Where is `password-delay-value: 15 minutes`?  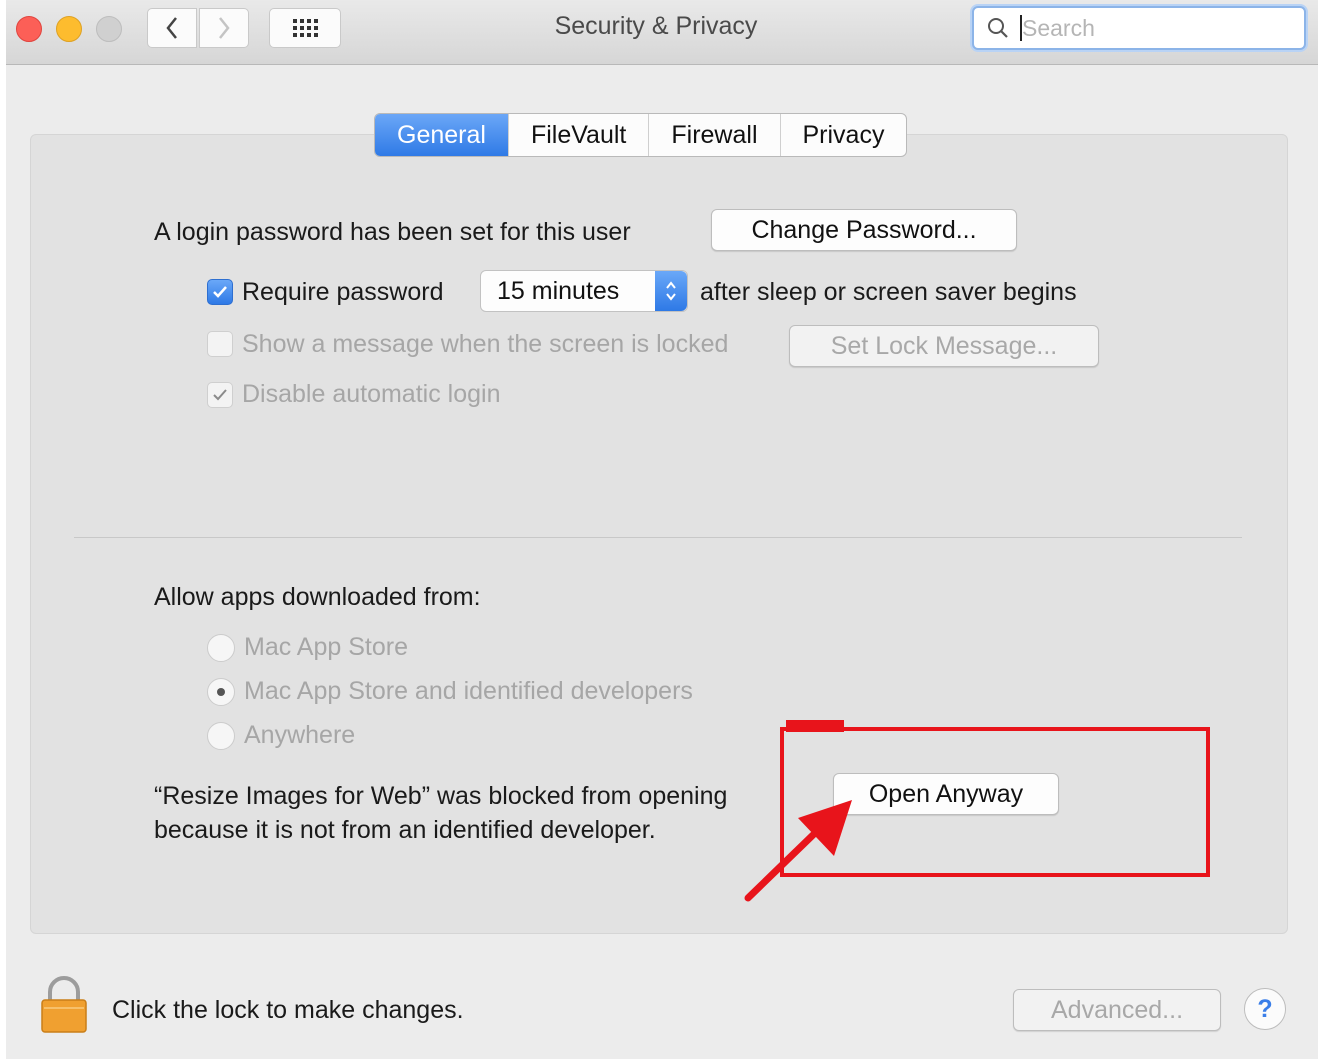 password-delay-value: 15 minutes is located at coordinates (558, 290).